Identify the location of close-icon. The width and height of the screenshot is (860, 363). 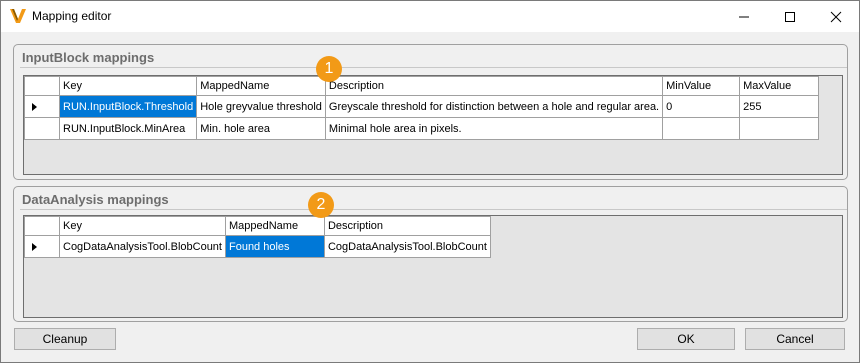
(836, 16).